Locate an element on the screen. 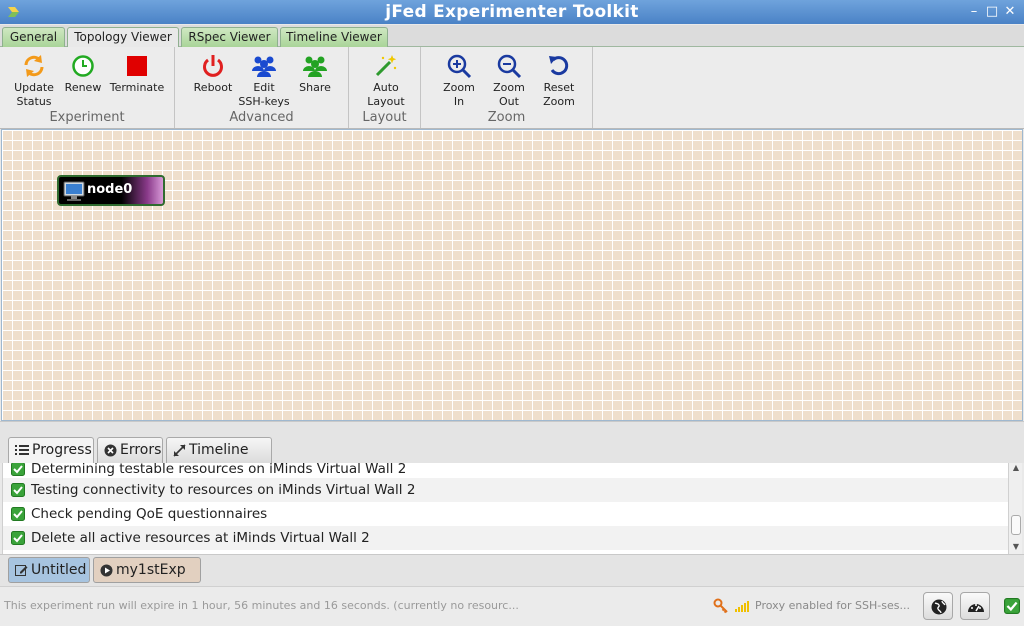 The width and height of the screenshot is (1024, 626). share-users-icon is located at coordinates (315, 66).